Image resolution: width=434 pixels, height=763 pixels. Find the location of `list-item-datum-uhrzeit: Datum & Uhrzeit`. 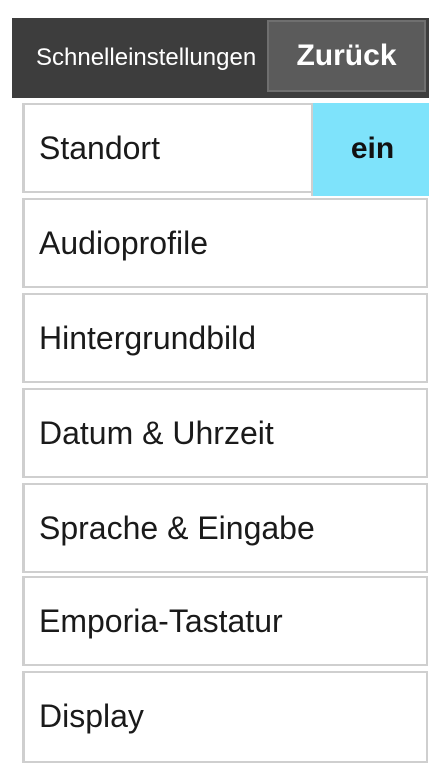

list-item-datum-uhrzeit: Datum & Uhrzeit is located at coordinates (225, 433).